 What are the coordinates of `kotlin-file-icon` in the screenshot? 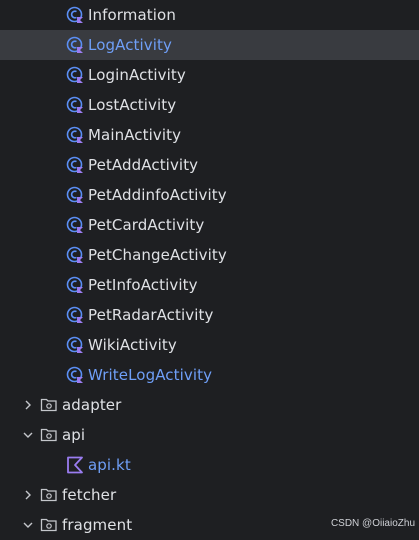 It's located at (75, 465).